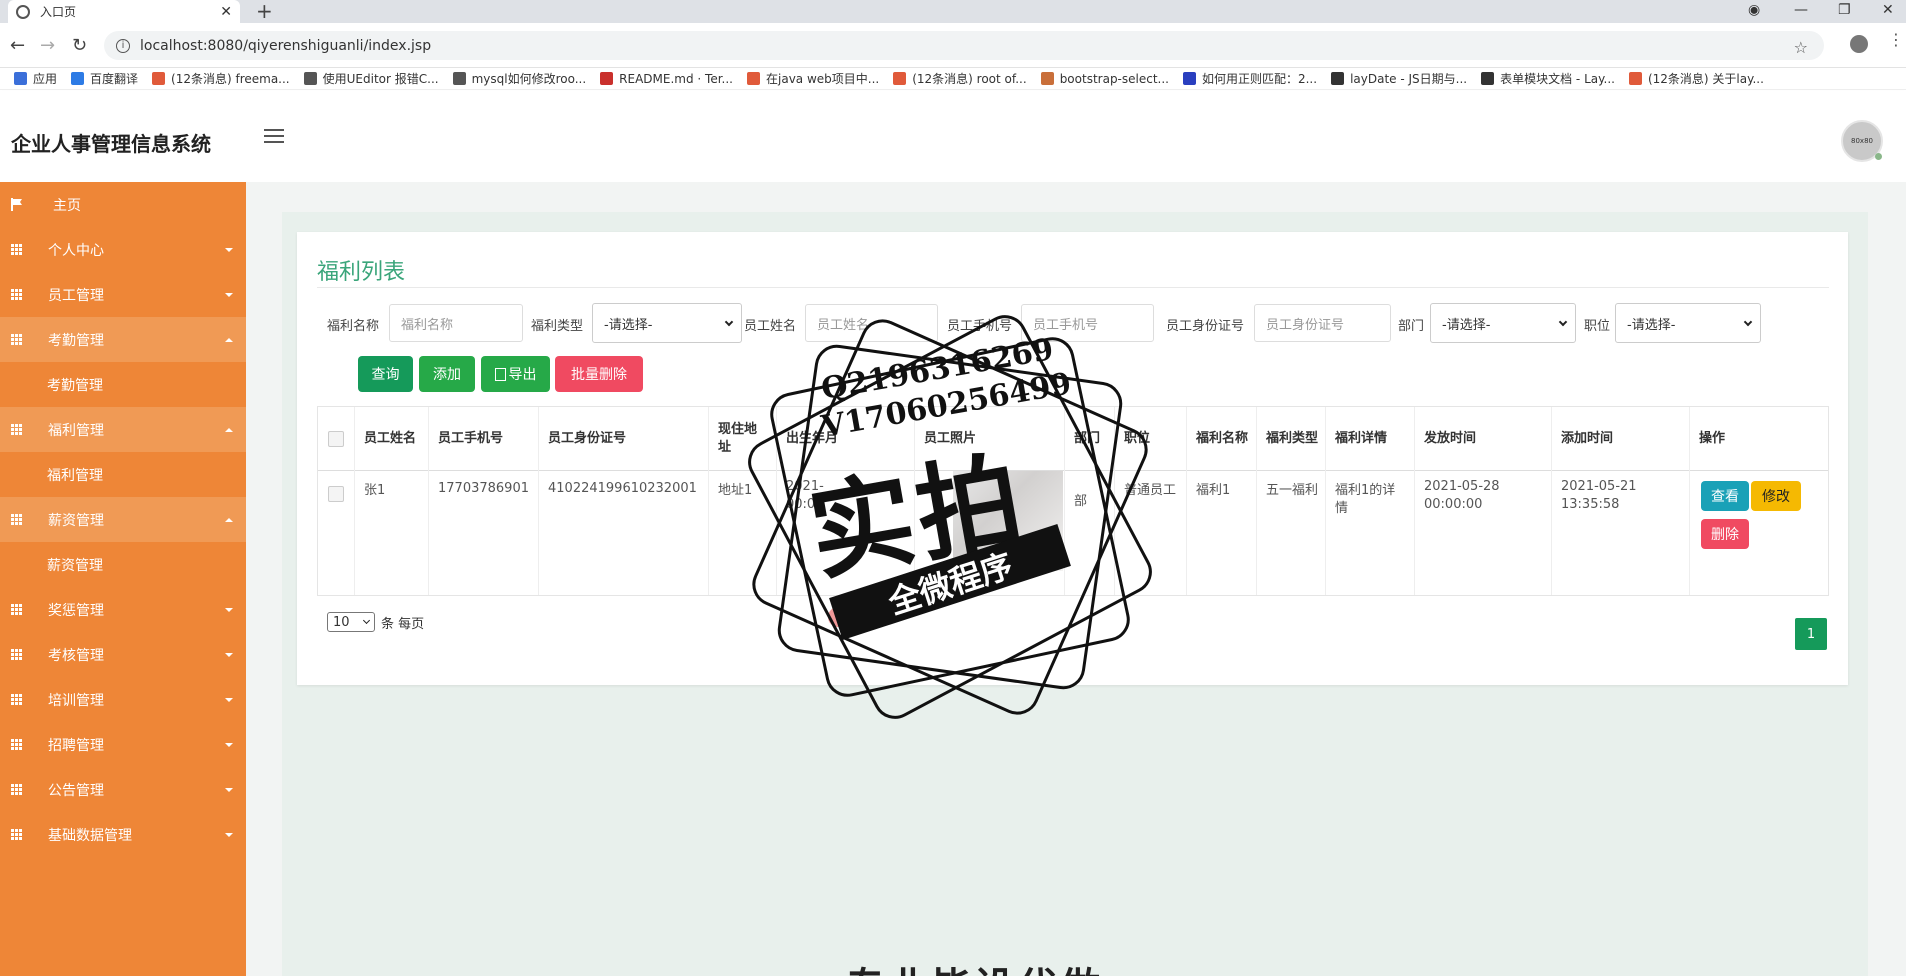 Image resolution: width=1906 pixels, height=976 pixels. I want to click on col-welfare-name: 福利名称, so click(1222, 438).